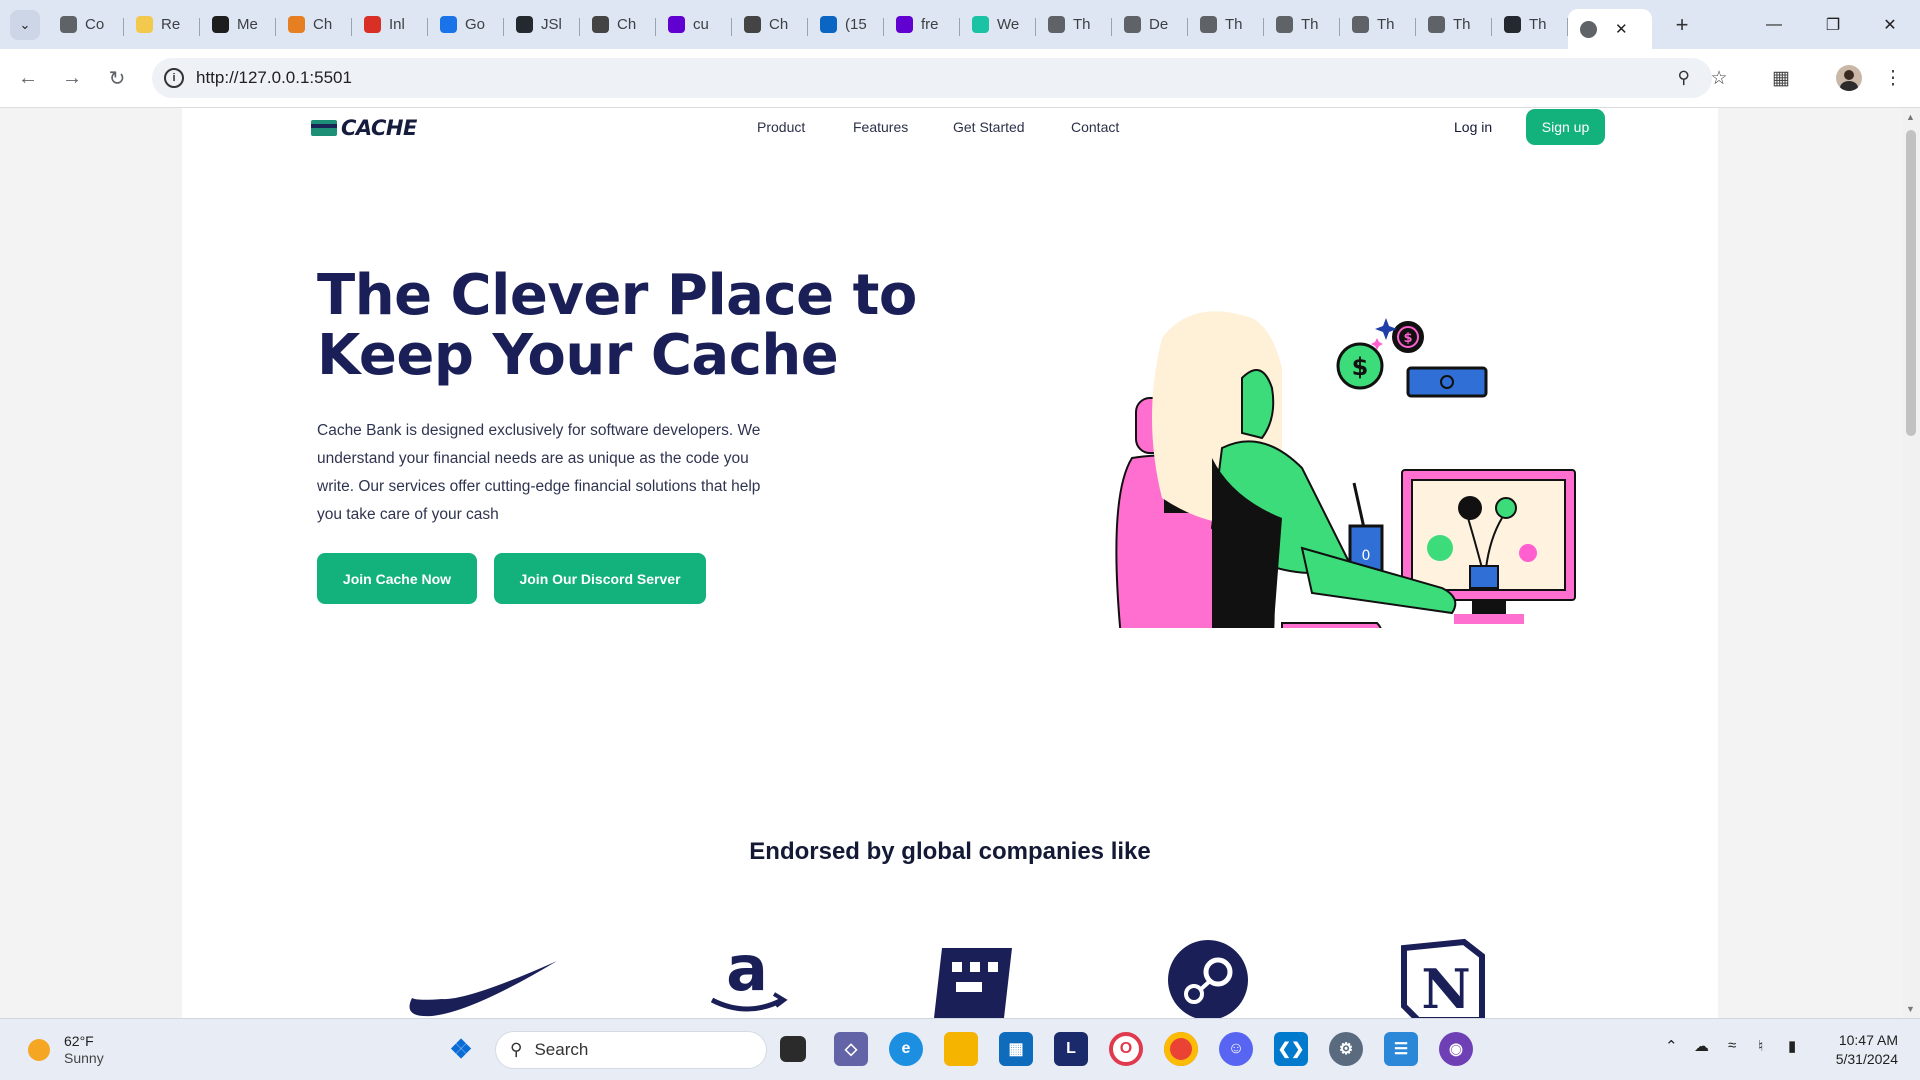 The height and width of the screenshot is (1080, 1920). What do you see at coordinates (906, 1049) in the screenshot?
I see `edge-app: e` at bounding box center [906, 1049].